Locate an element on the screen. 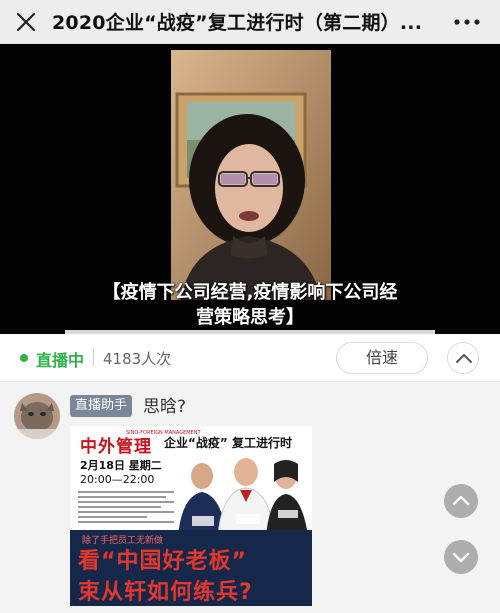 The width and height of the screenshot is (500, 613). poster-banner: 除了手把员工无新做 看“中国好老板” 束从轩如何练兵? is located at coordinates (191, 568).